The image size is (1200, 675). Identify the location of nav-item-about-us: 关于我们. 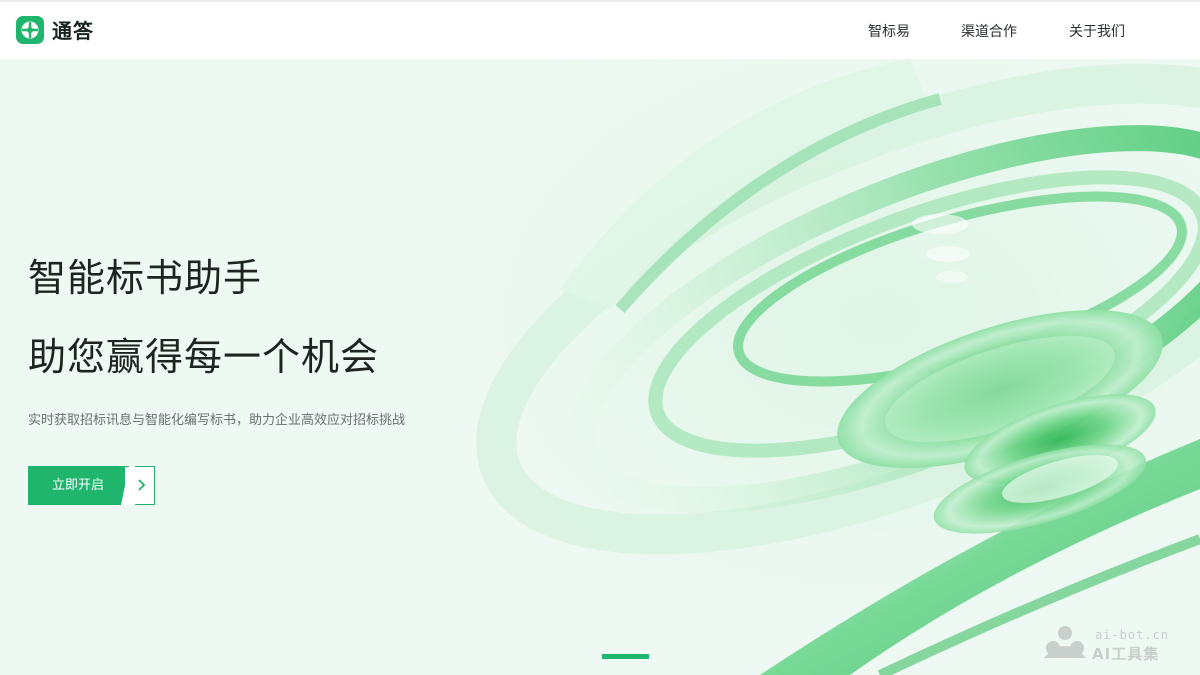
(1097, 31).